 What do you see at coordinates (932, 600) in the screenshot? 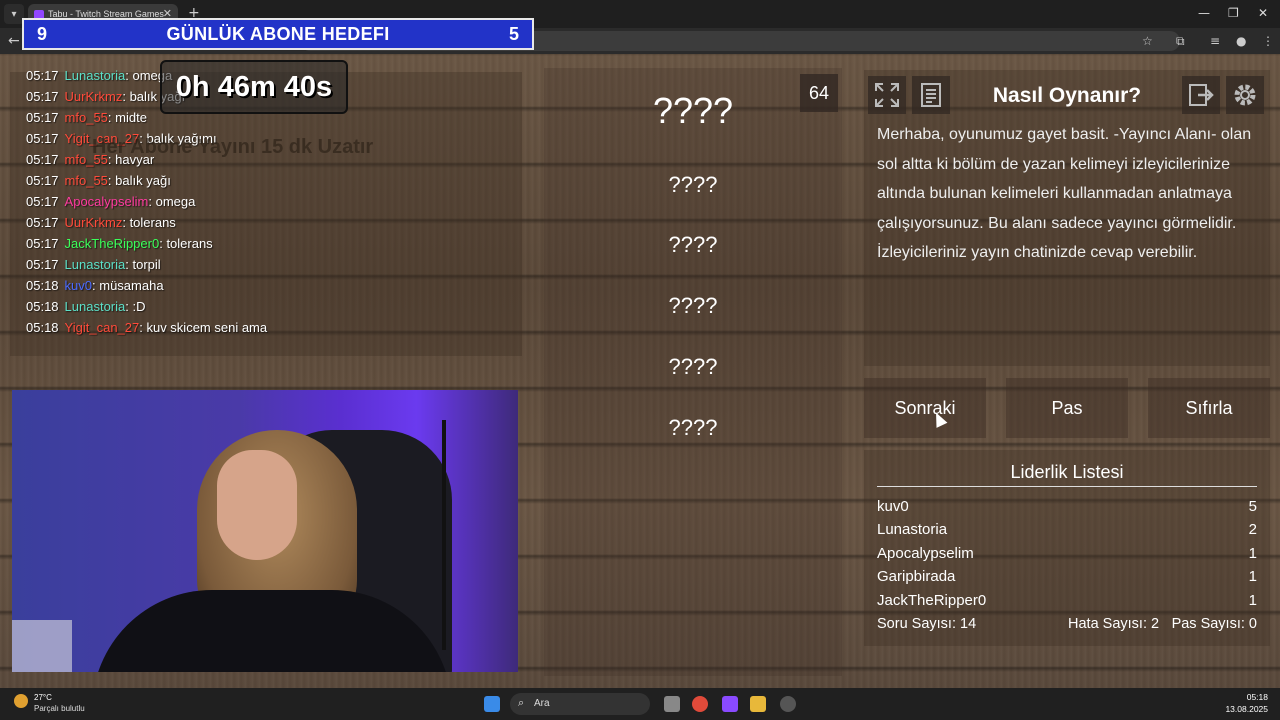
I see `leaderboard-name: JackTheRipper0` at bounding box center [932, 600].